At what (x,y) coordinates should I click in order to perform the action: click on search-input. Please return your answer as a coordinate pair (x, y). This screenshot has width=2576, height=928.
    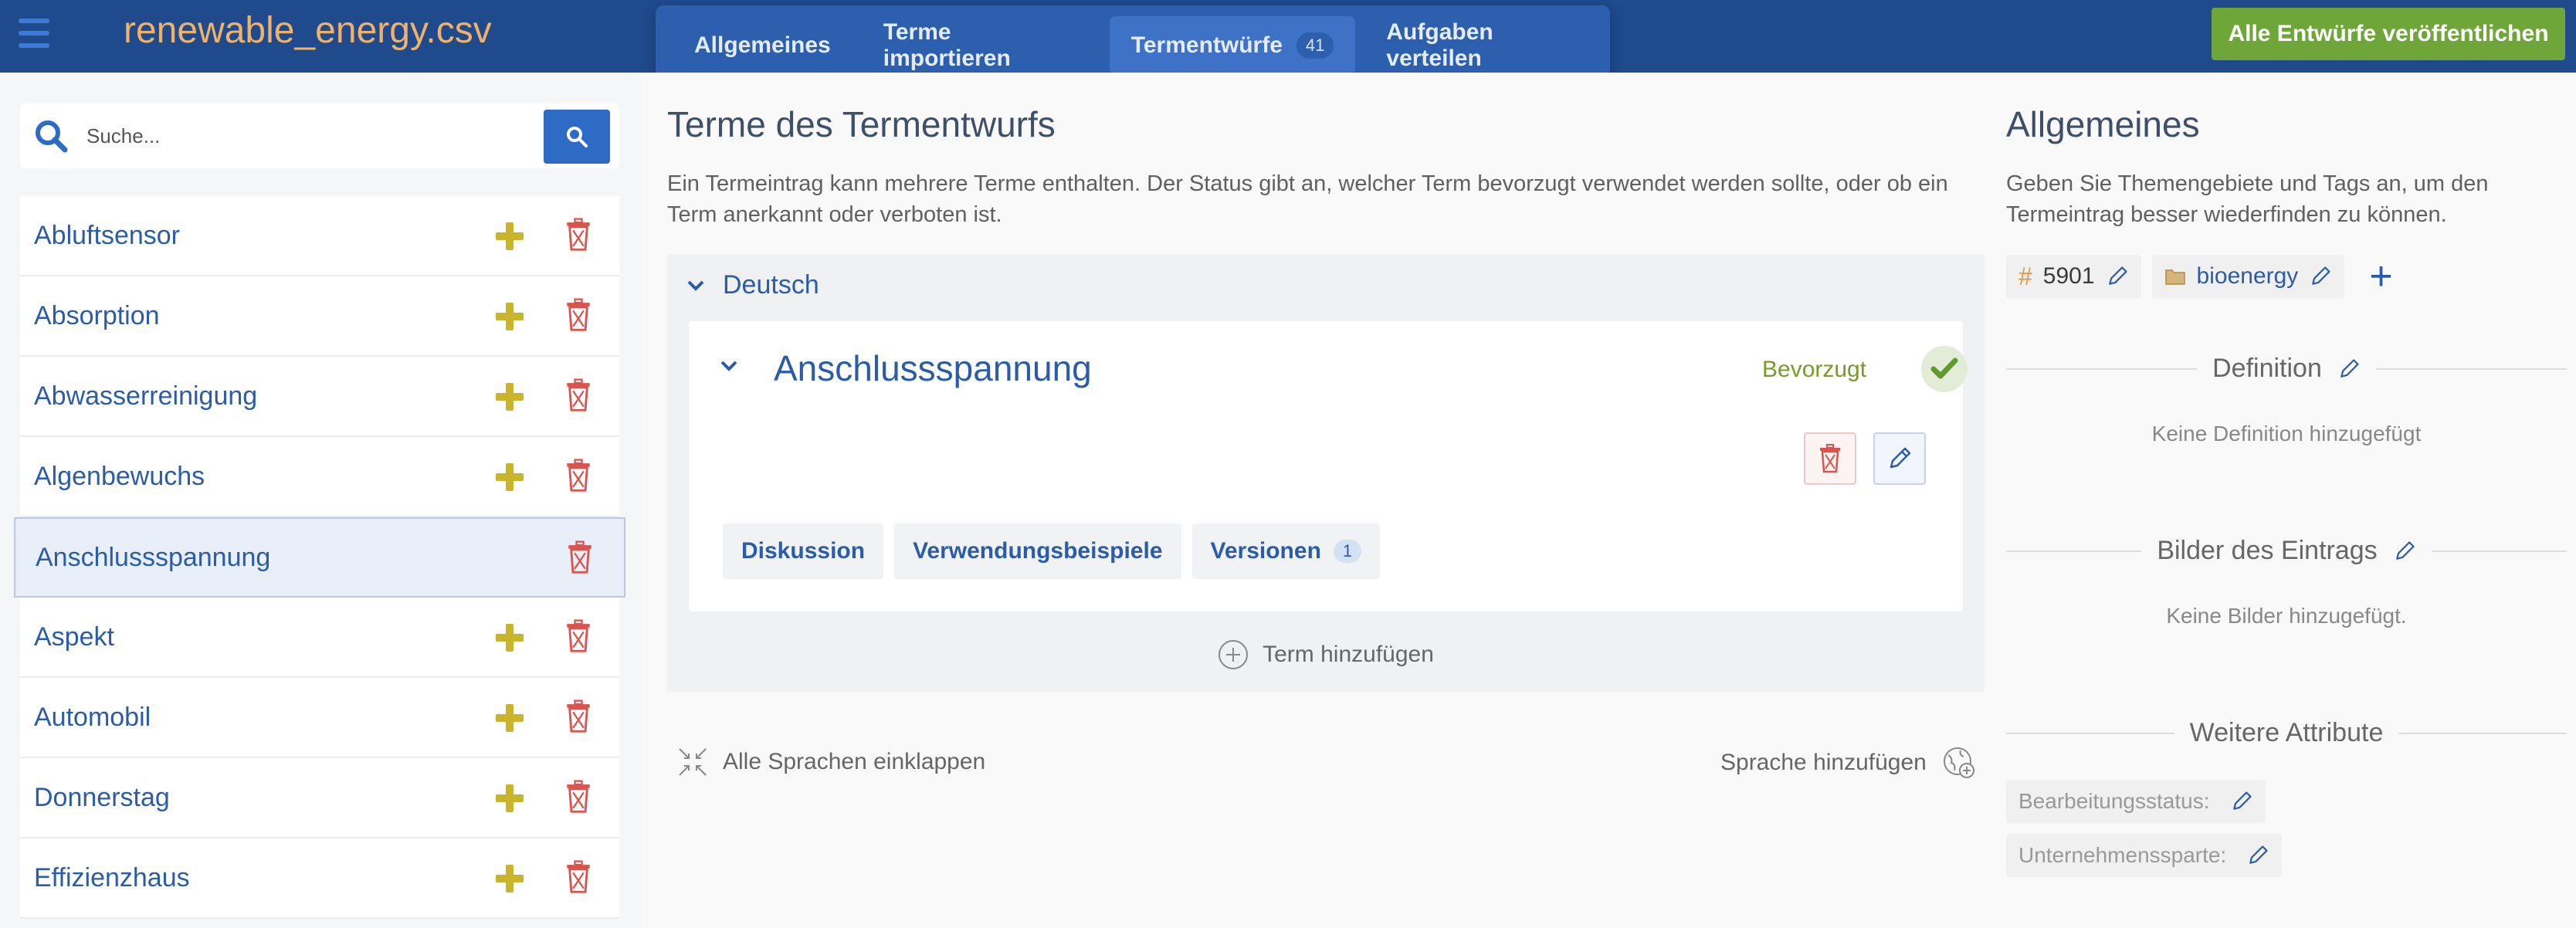
    Looking at the image, I should click on (310, 135).